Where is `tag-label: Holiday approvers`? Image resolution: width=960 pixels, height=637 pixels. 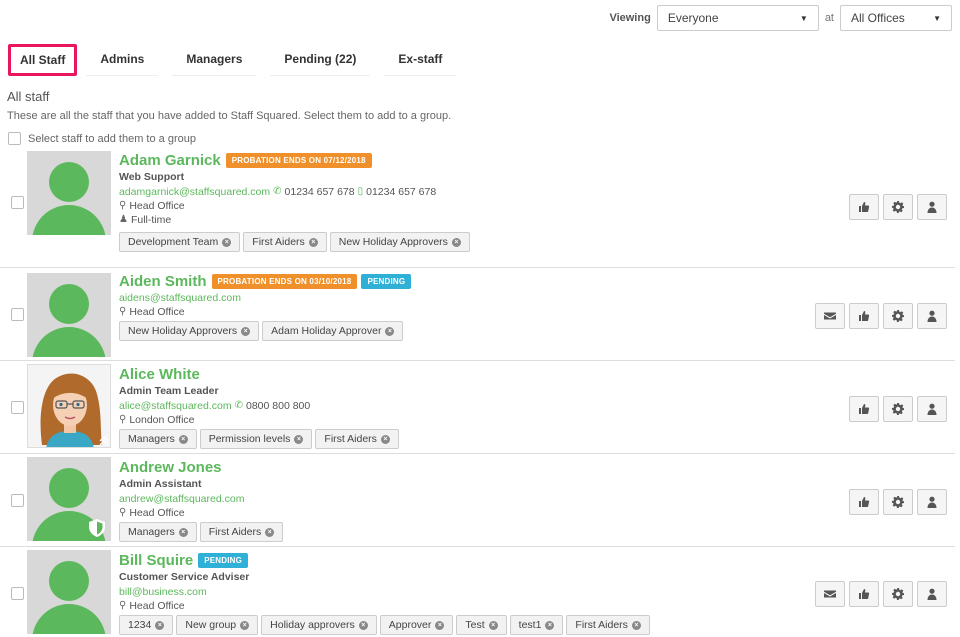
tag-label: Holiday approvers is located at coordinates (312, 625).